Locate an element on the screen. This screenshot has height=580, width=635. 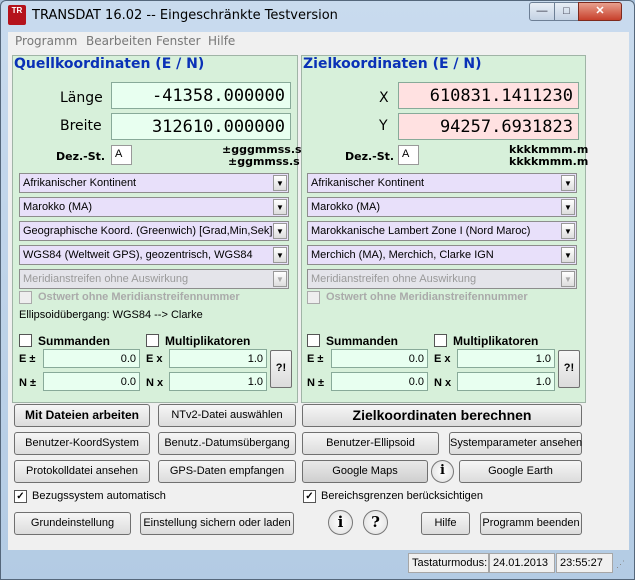
source-dez-label: Dez.-St. is located at coordinates (81, 156).